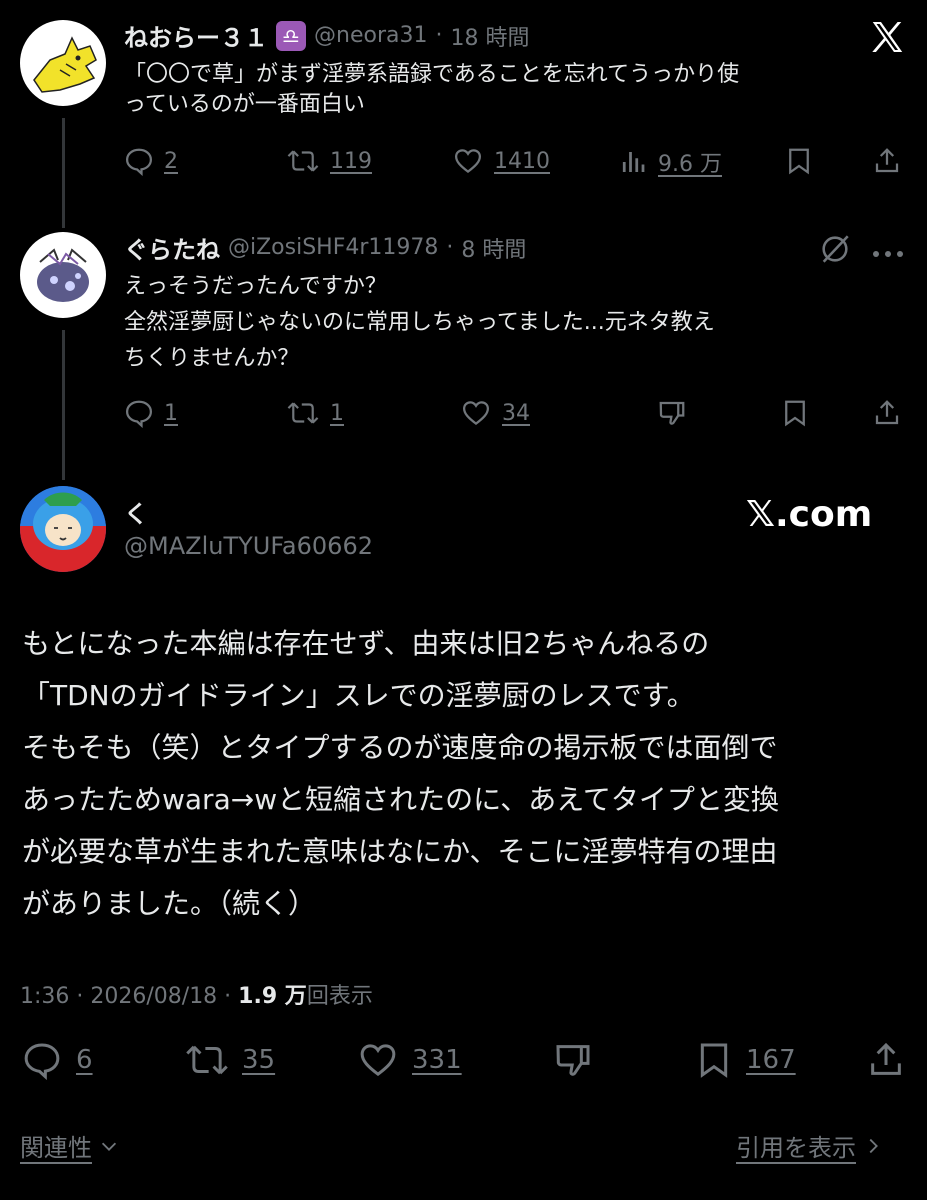 The height and width of the screenshot is (1200, 927). I want to click on tweet-text-line: ちくりませんか？, so click(212, 358).